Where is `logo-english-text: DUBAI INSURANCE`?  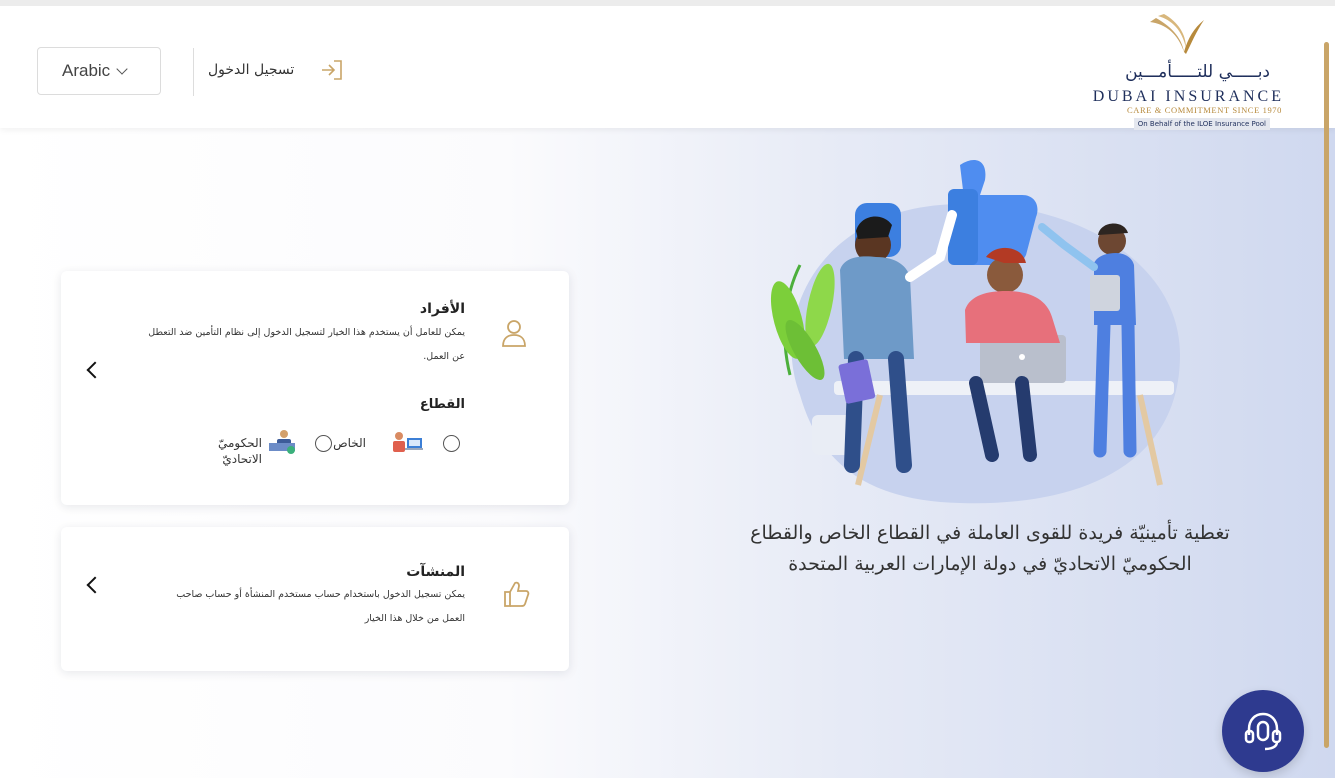 logo-english-text: DUBAI INSURANCE is located at coordinates (1188, 96).